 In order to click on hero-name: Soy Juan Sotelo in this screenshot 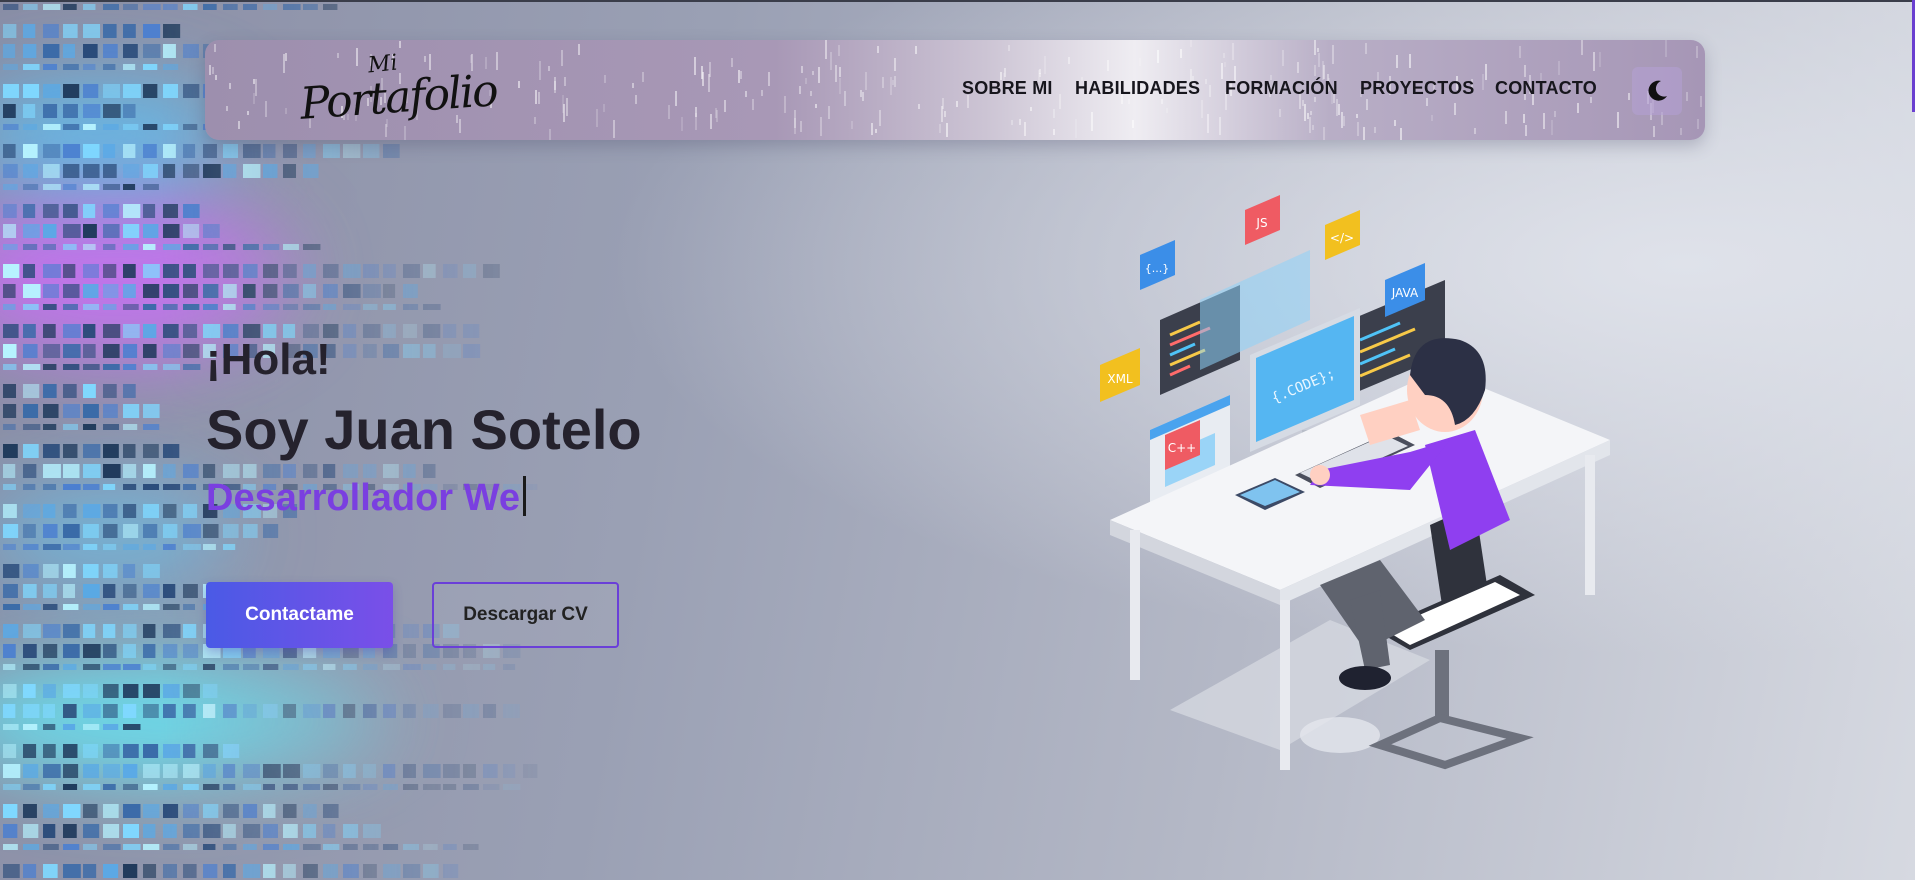, I will do `click(424, 429)`.